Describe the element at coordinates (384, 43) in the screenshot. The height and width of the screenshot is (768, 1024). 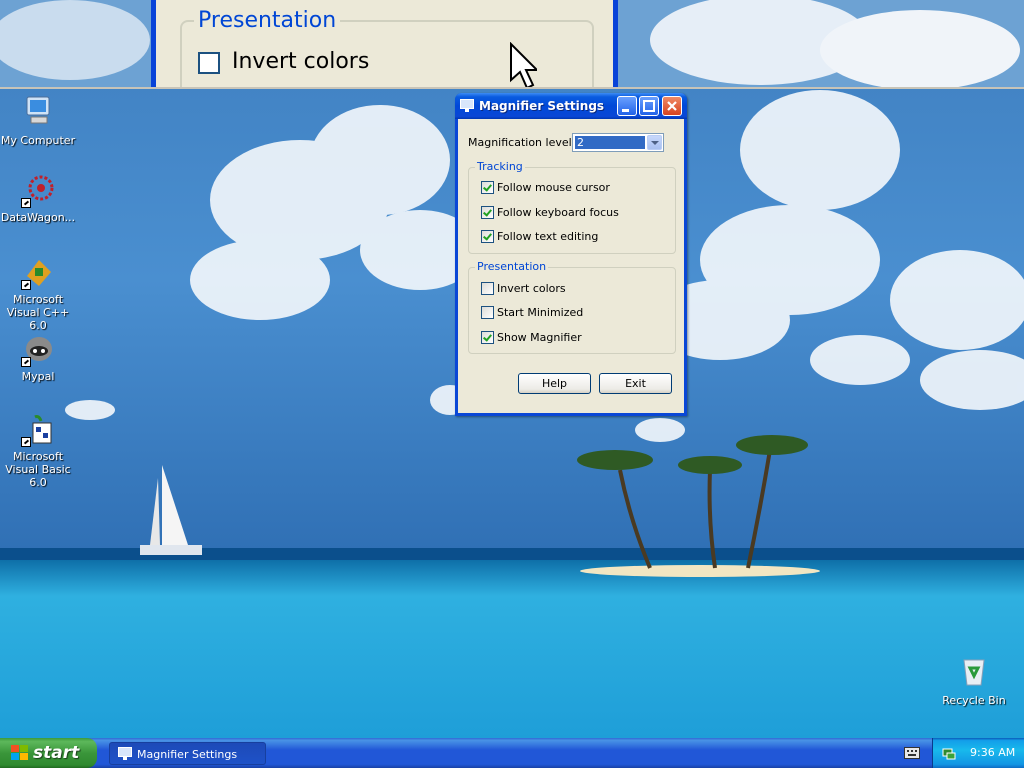
I see `magnified-dialog: Presentation Invert colors` at that location.